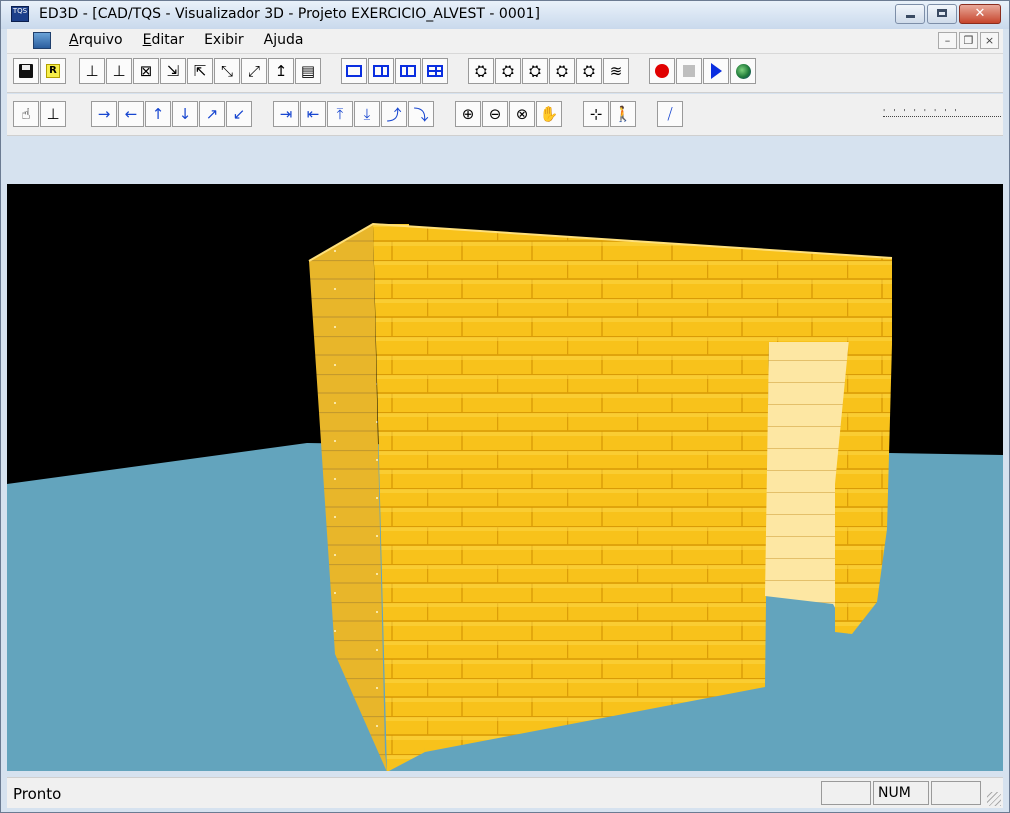 Image resolution: width=1010 pixels, height=813 pixels. I want to click on colored-layers-icon: ≋, so click(616, 71).